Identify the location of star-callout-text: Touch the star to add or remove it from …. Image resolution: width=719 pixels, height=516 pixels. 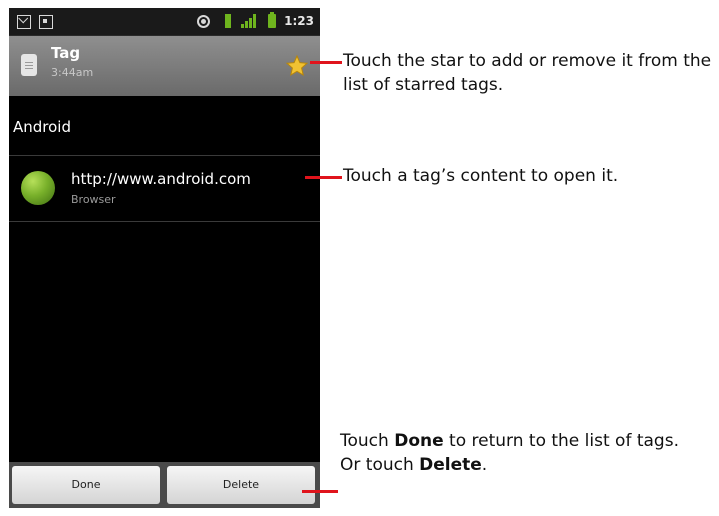
(527, 73).